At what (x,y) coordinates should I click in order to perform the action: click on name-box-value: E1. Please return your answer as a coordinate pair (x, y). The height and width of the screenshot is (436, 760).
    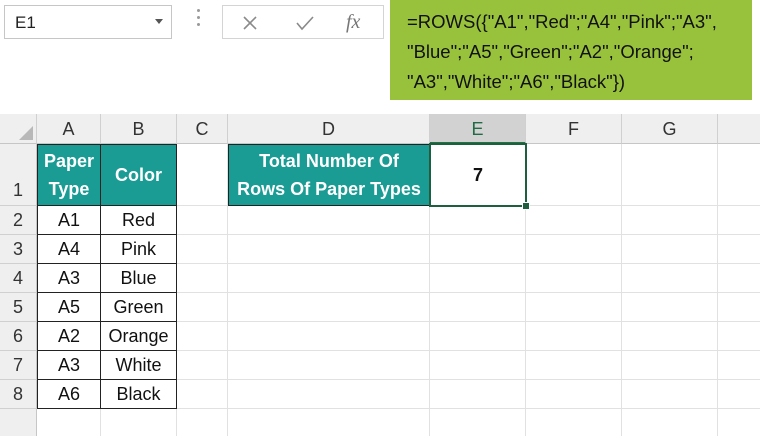
    Looking at the image, I should click on (25, 22).